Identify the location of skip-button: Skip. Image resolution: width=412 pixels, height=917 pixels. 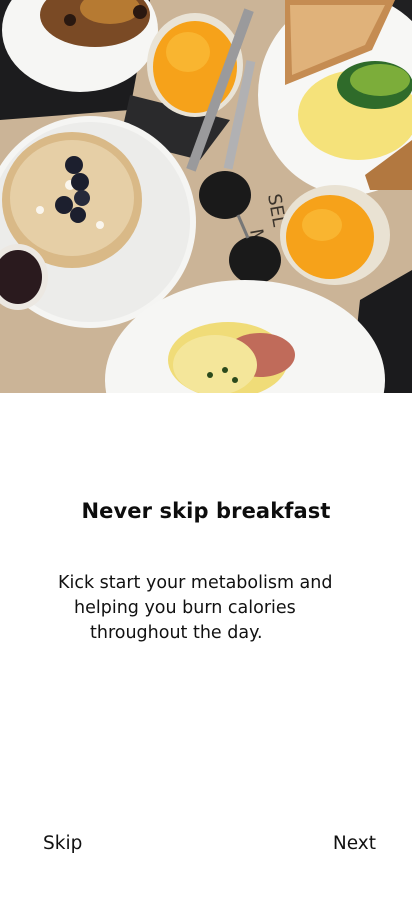
(62, 843).